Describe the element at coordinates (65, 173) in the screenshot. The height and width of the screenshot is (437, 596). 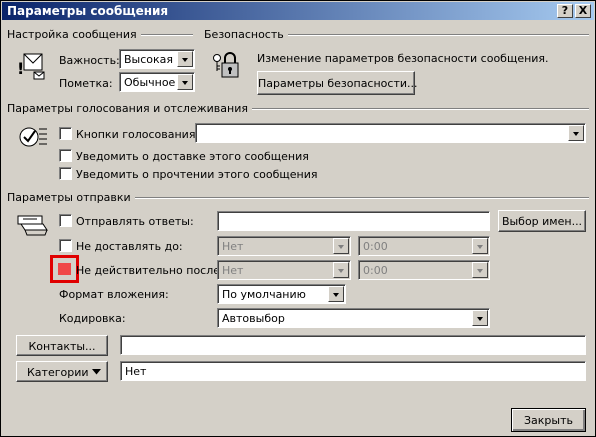
I see `read-receipt-checkbox` at that location.